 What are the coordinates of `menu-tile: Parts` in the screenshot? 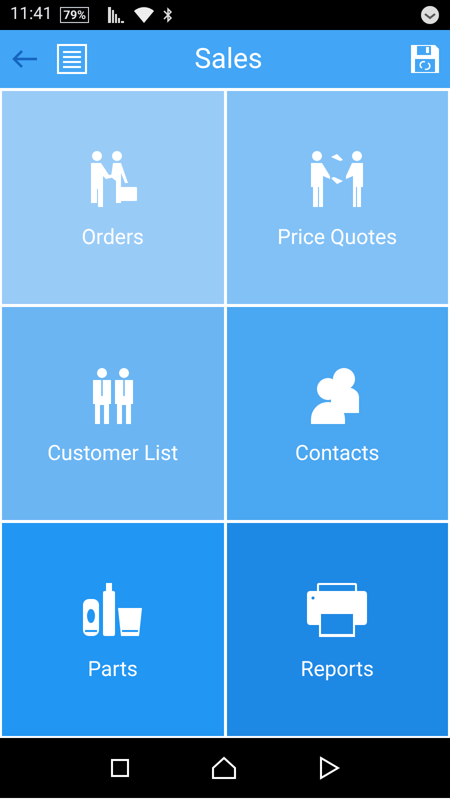 It's located at (113, 629).